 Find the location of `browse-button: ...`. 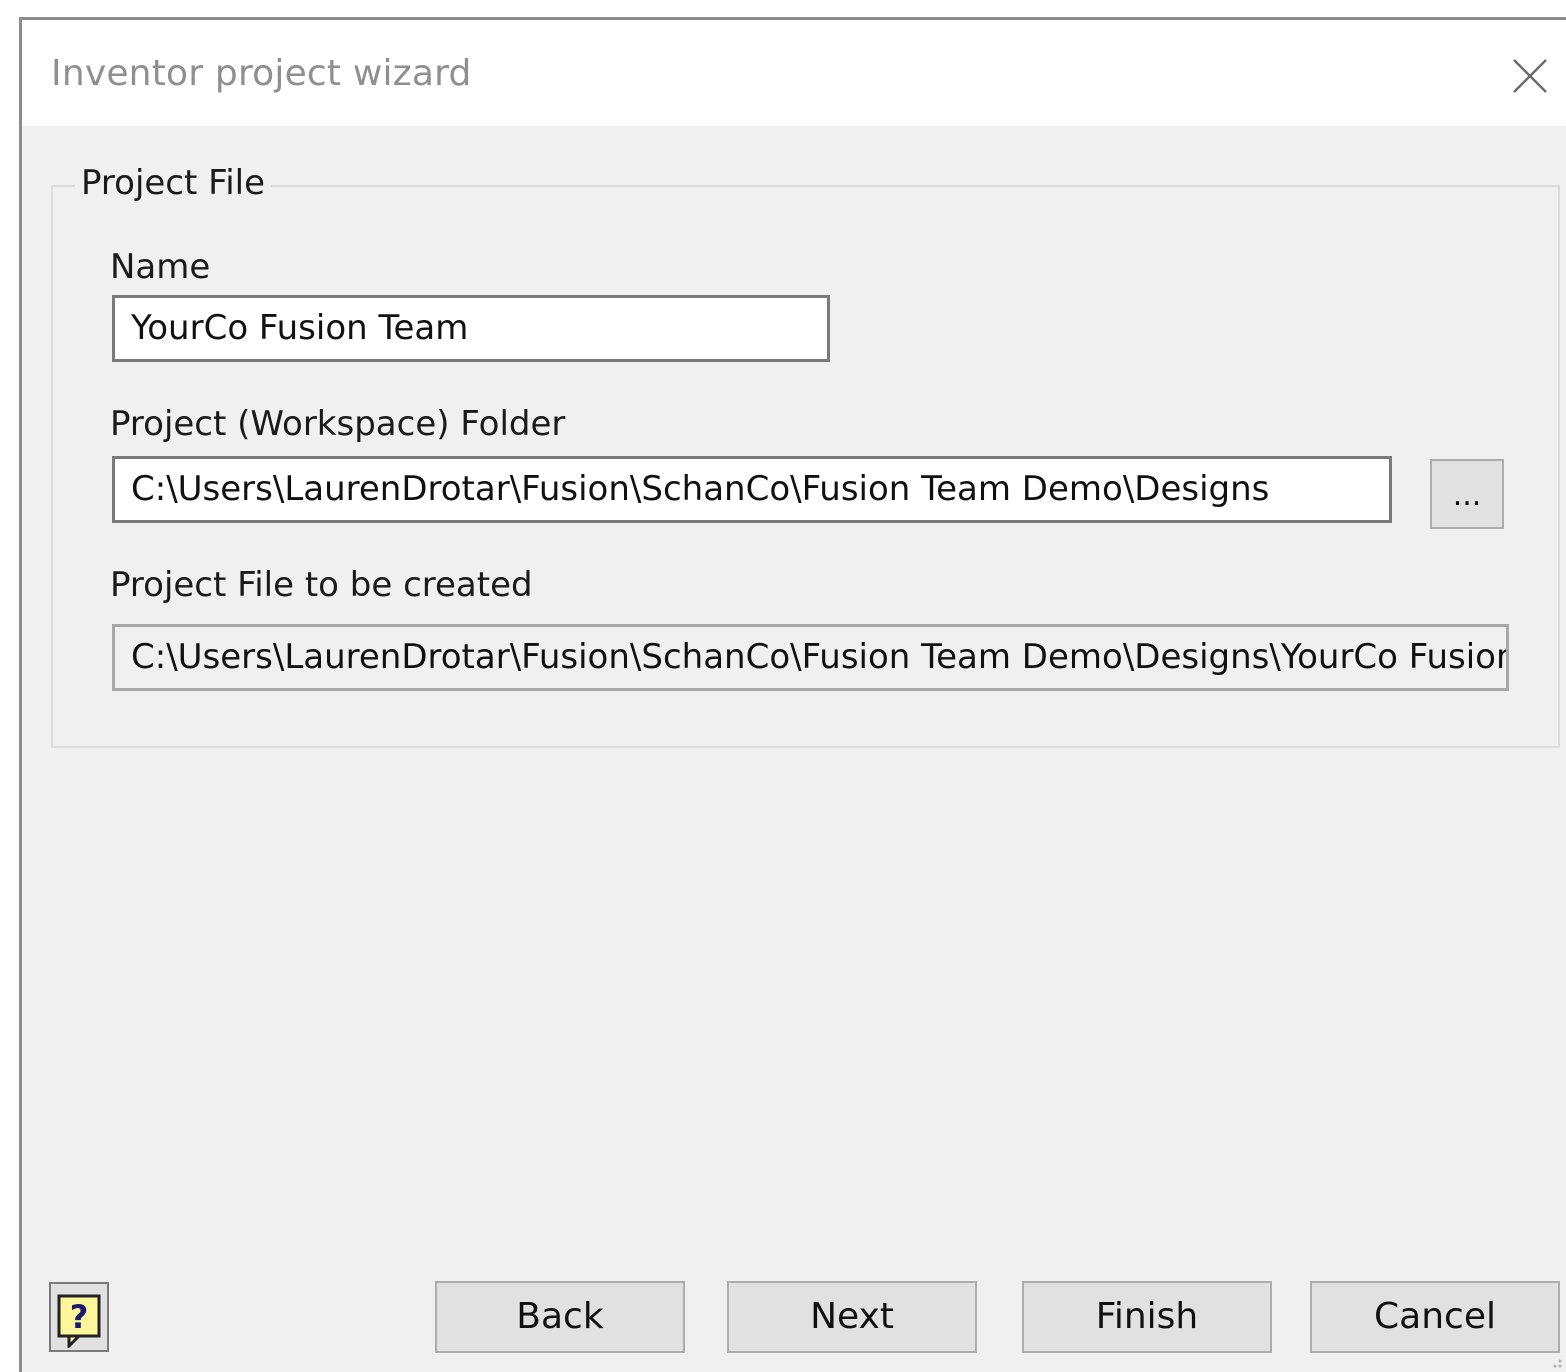

browse-button: ... is located at coordinates (1467, 494).